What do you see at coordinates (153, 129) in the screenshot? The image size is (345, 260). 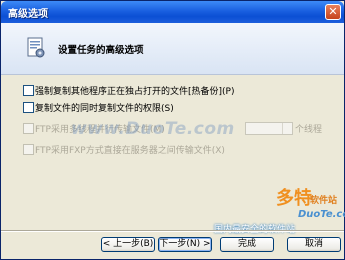 I see `watermark-url: www.DuoTe.com` at bounding box center [153, 129].